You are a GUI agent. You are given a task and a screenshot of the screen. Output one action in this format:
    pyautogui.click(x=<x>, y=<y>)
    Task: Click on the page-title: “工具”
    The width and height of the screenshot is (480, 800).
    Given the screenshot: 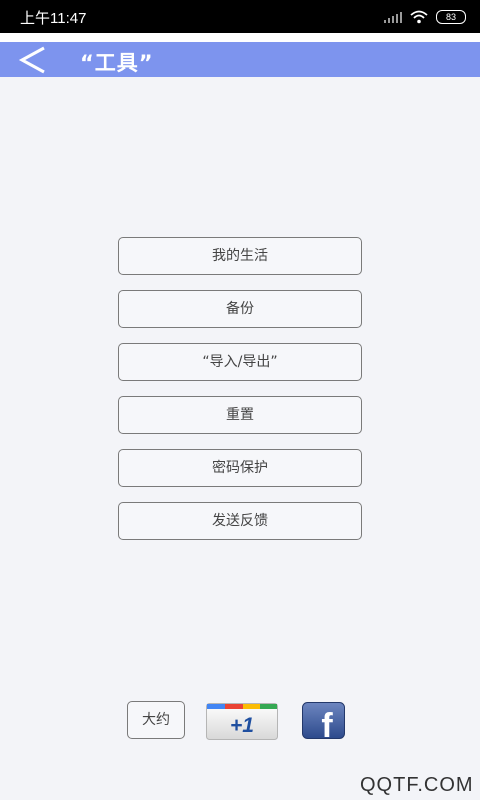 What is the action you would take?
    pyautogui.click(x=117, y=63)
    